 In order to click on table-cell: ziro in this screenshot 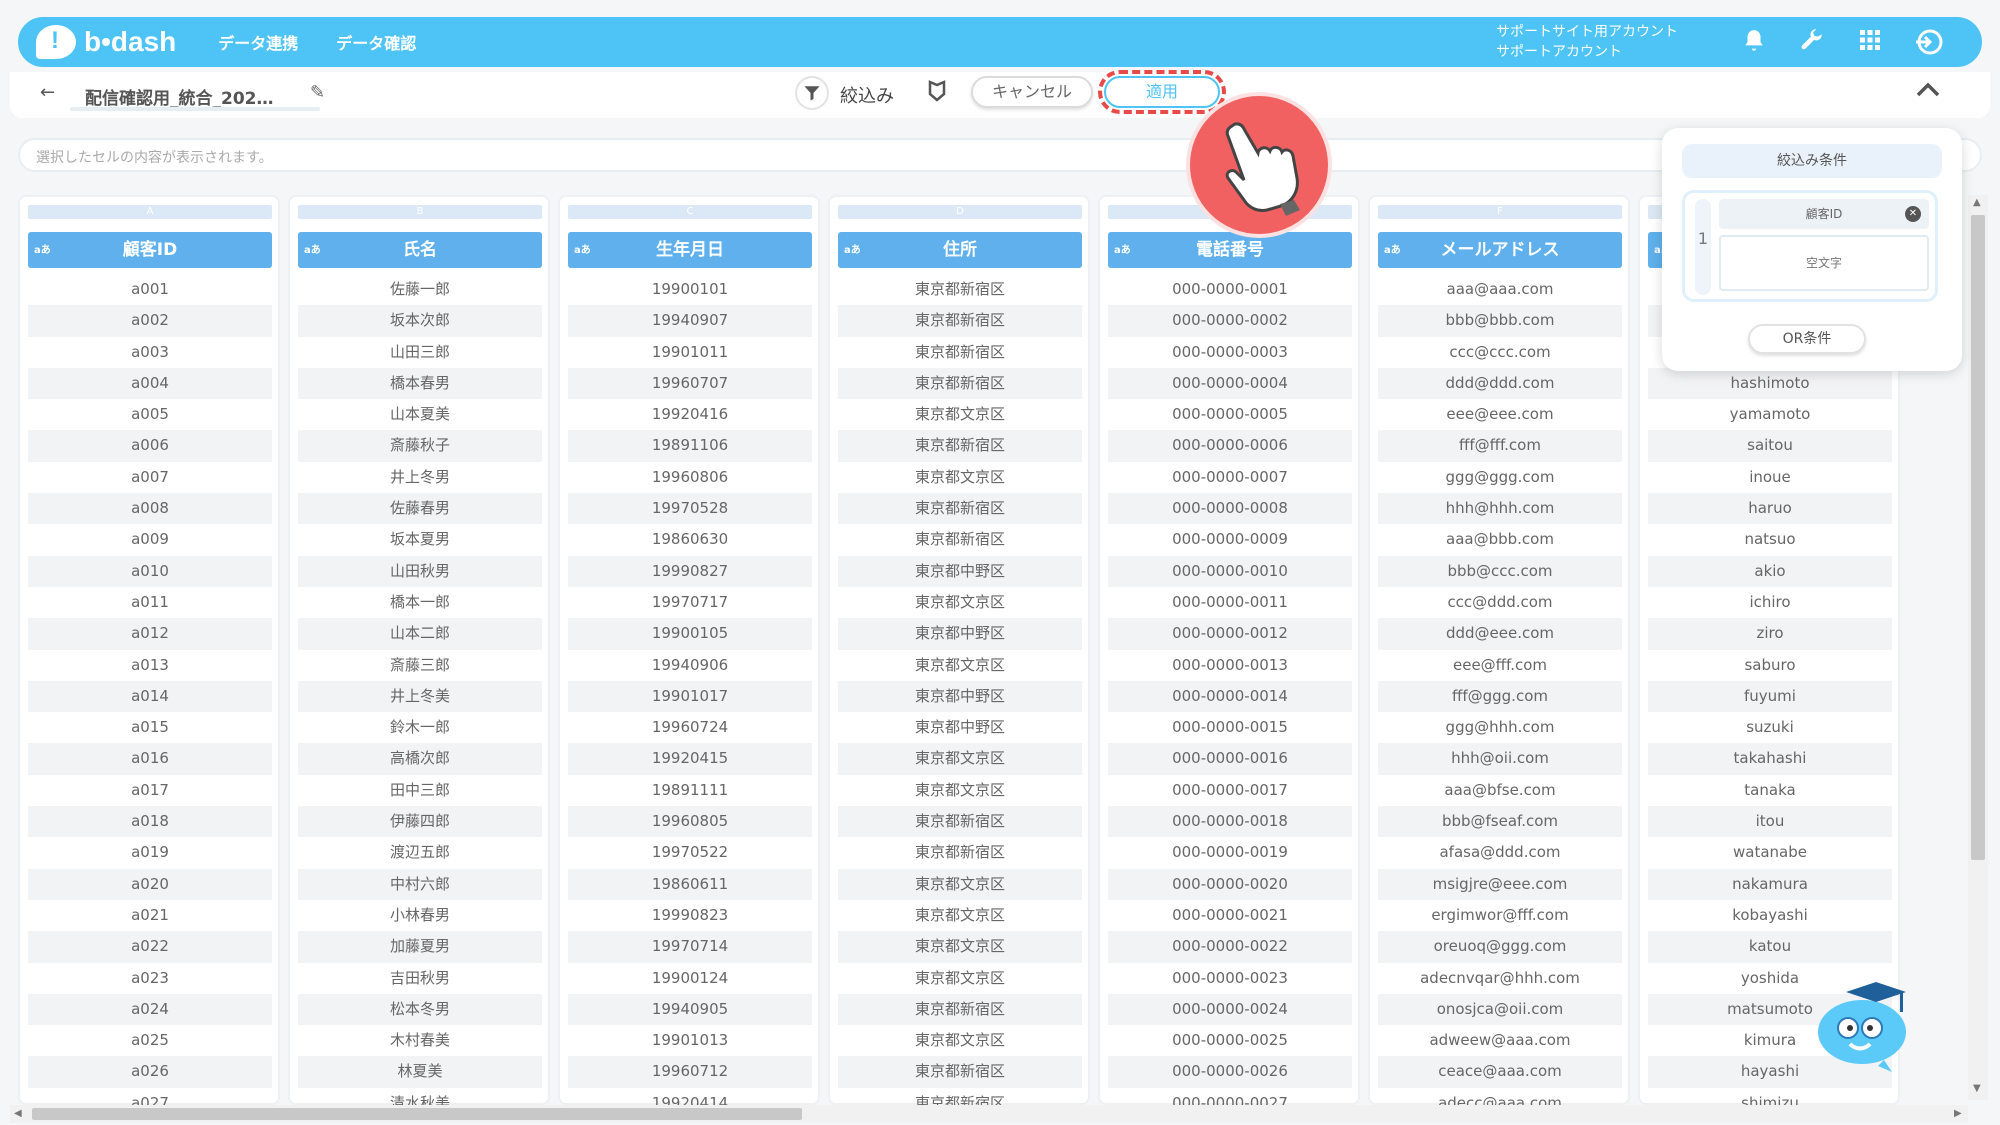, I will do `click(1770, 634)`.